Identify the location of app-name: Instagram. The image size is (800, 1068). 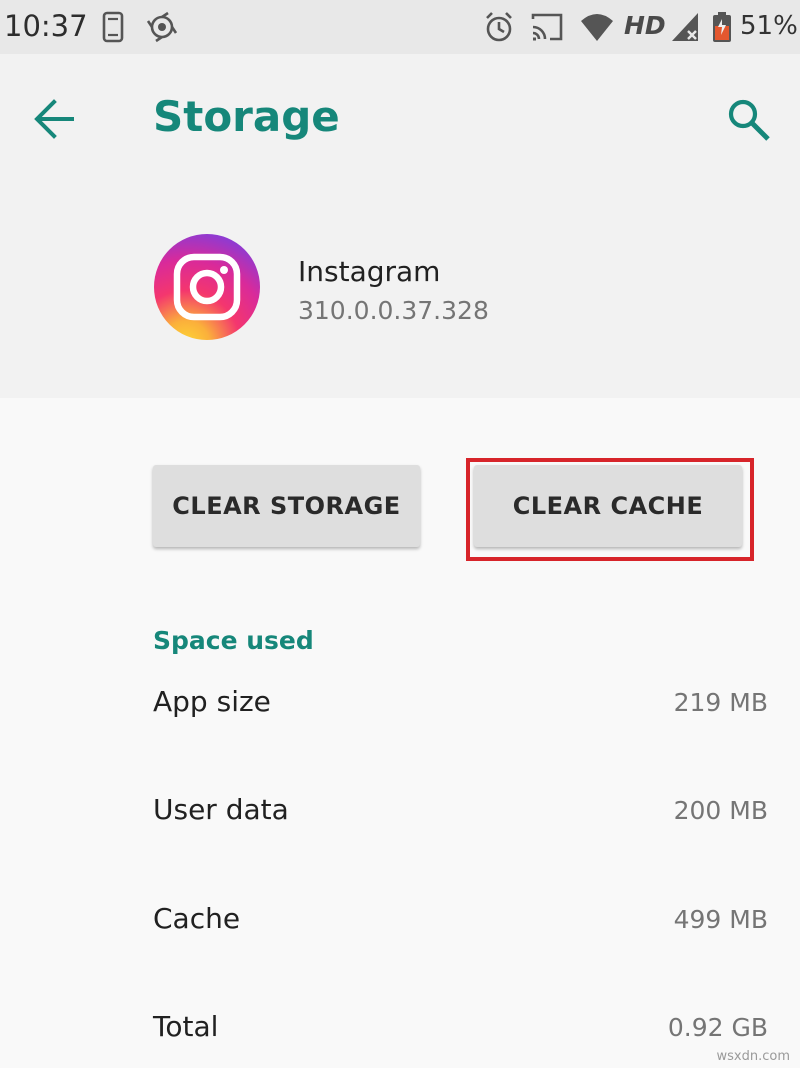
(369, 271).